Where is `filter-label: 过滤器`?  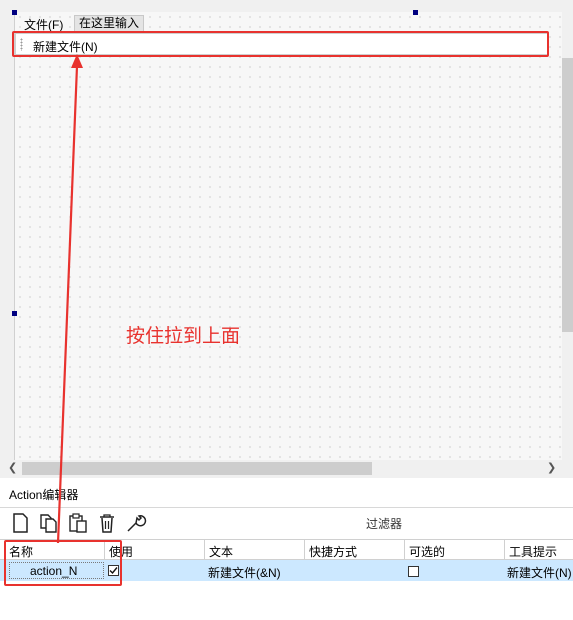 filter-label: 过滤器 is located at coordinates (384, 524).